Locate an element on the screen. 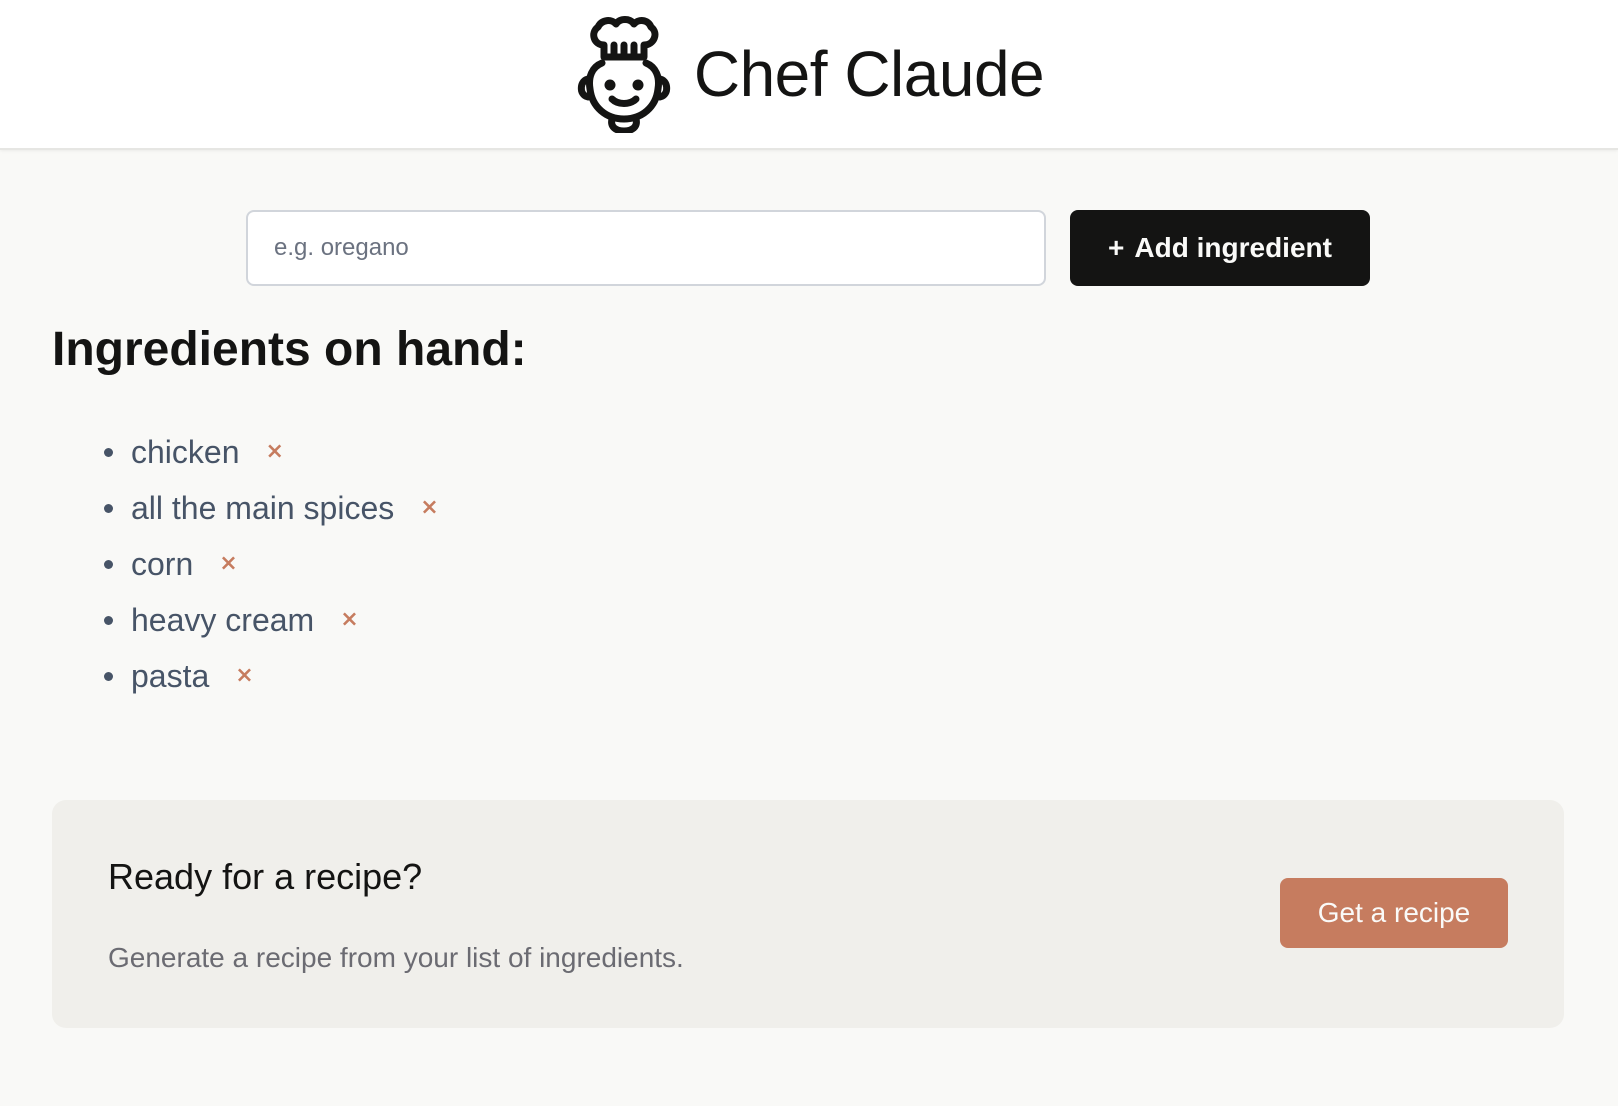 Image resolution: width=1618 pixels, height=1106 pixels. get-recipe-button: Get a recipe is located at coordinates (1394, 913).